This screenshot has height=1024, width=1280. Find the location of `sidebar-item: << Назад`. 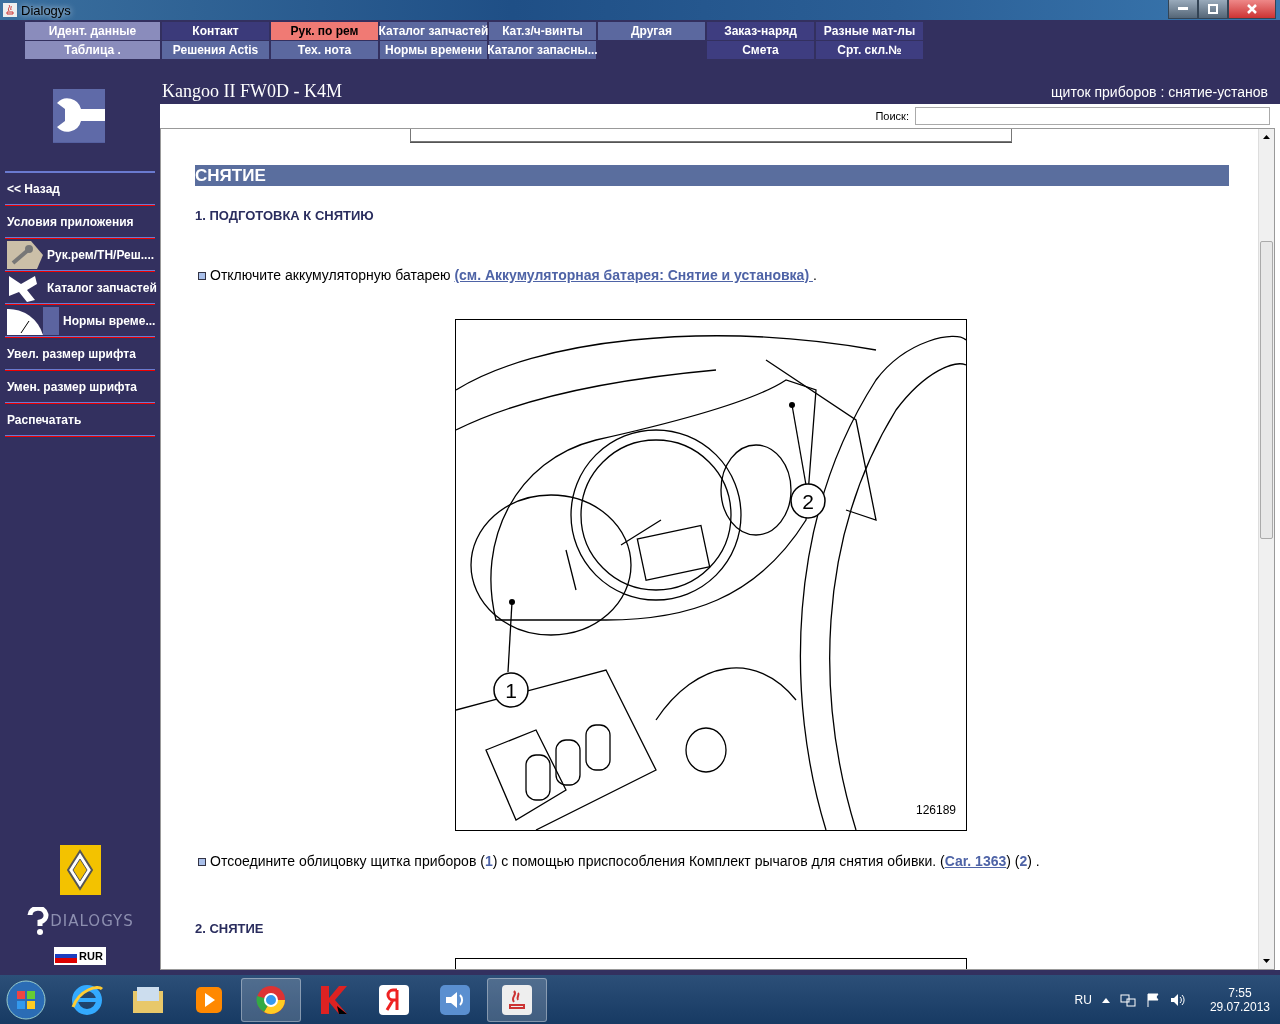

sidebar-item: << Назад is located at coordinates (80, 189).